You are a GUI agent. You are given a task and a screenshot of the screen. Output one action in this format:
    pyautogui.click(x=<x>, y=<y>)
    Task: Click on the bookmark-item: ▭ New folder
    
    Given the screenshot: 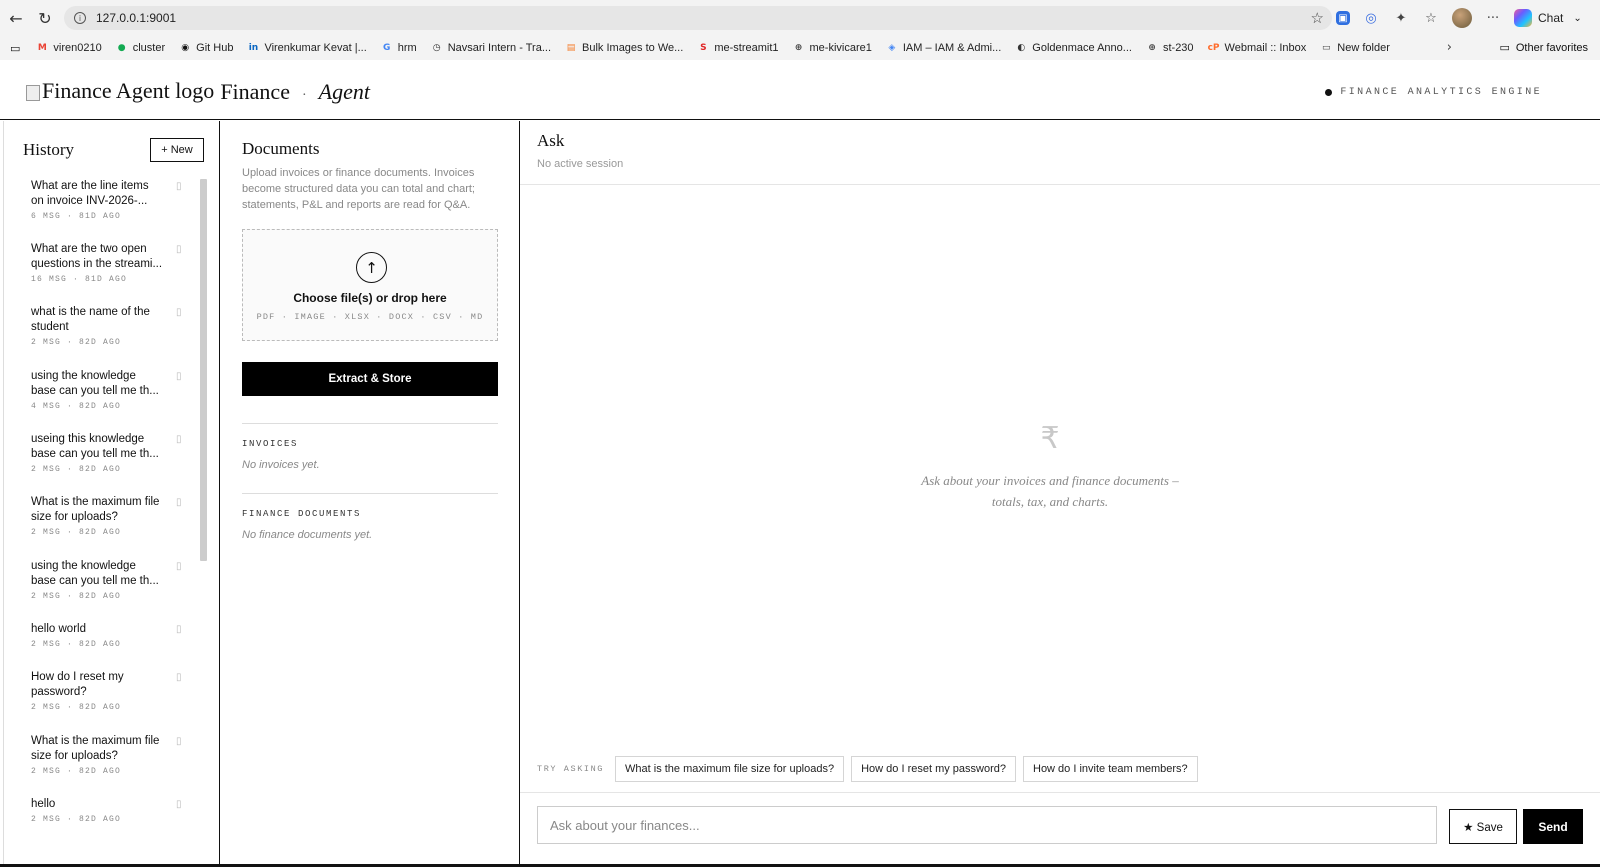 What is the action you would take?
    pyautogui.click(x=1355, y=48)
    